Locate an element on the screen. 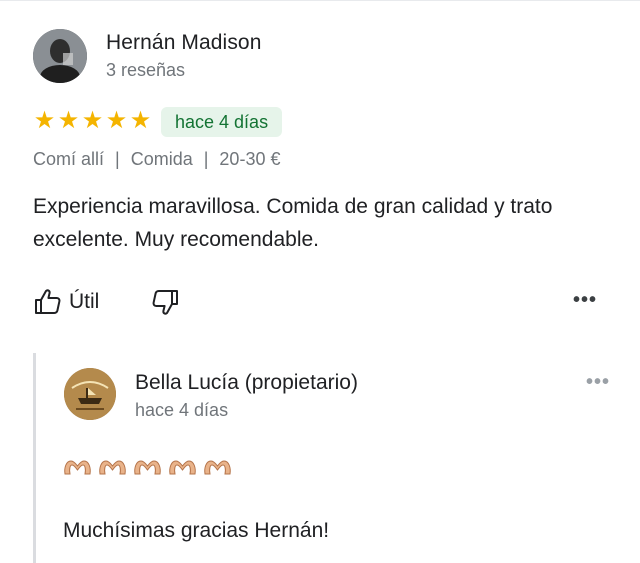  helpful-label: Útil is located at coordinates (84, 301).